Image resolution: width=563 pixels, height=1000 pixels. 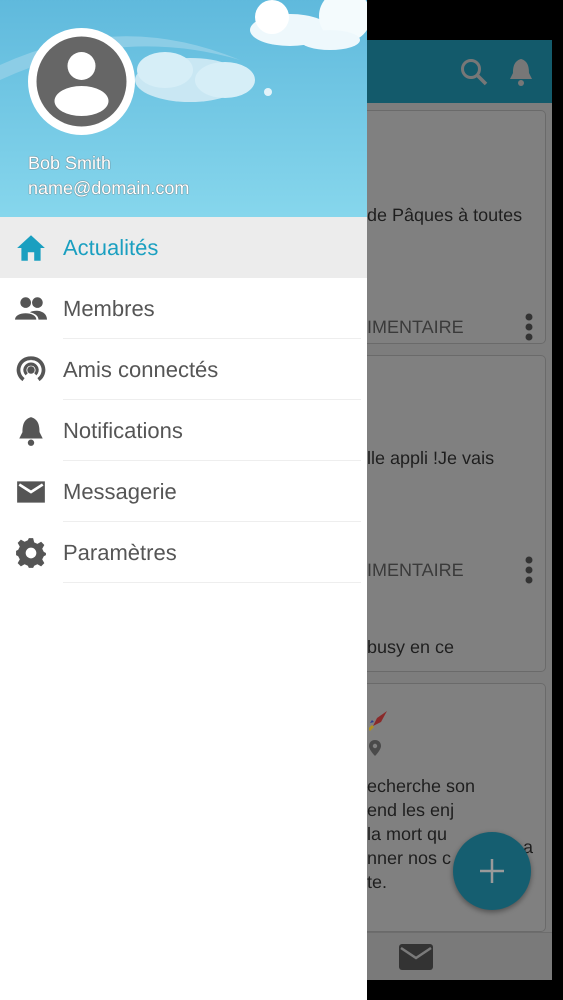 What do you see at coordinates (410, 648) in the screenshot?
I see `post-text: busy en ce` at bounding box center [410, 648].